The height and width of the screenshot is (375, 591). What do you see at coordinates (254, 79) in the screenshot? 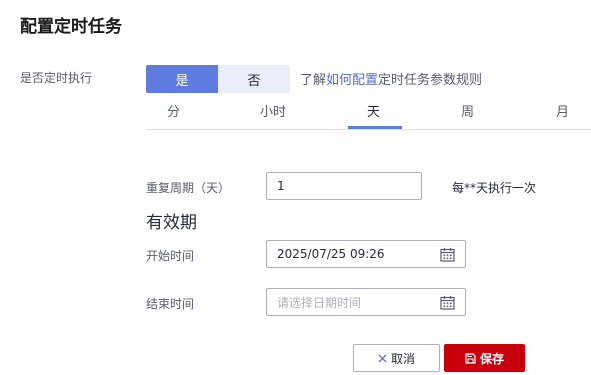
I see `schedule-no-button: 否` at bounding box center [254, 79].